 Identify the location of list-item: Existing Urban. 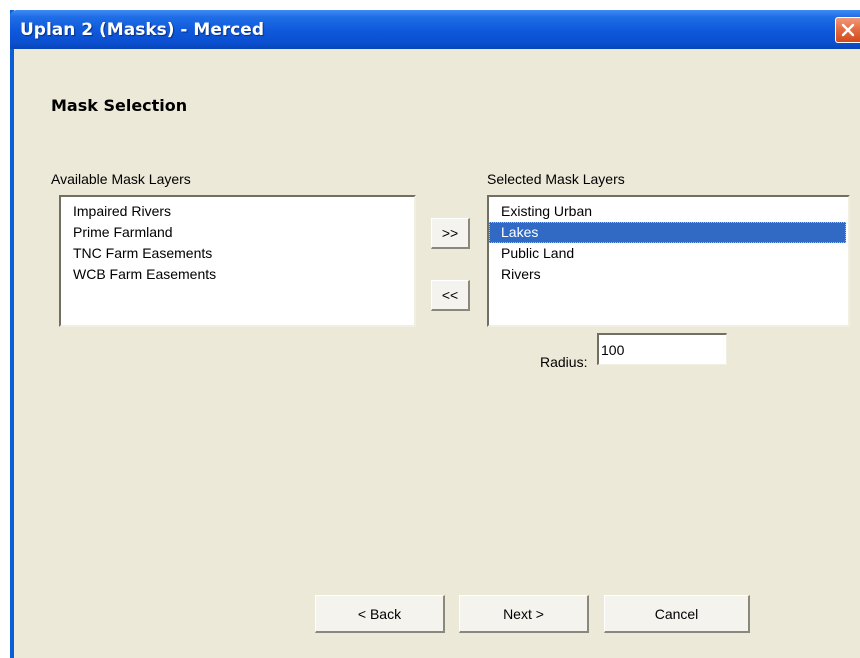
(668, 211).